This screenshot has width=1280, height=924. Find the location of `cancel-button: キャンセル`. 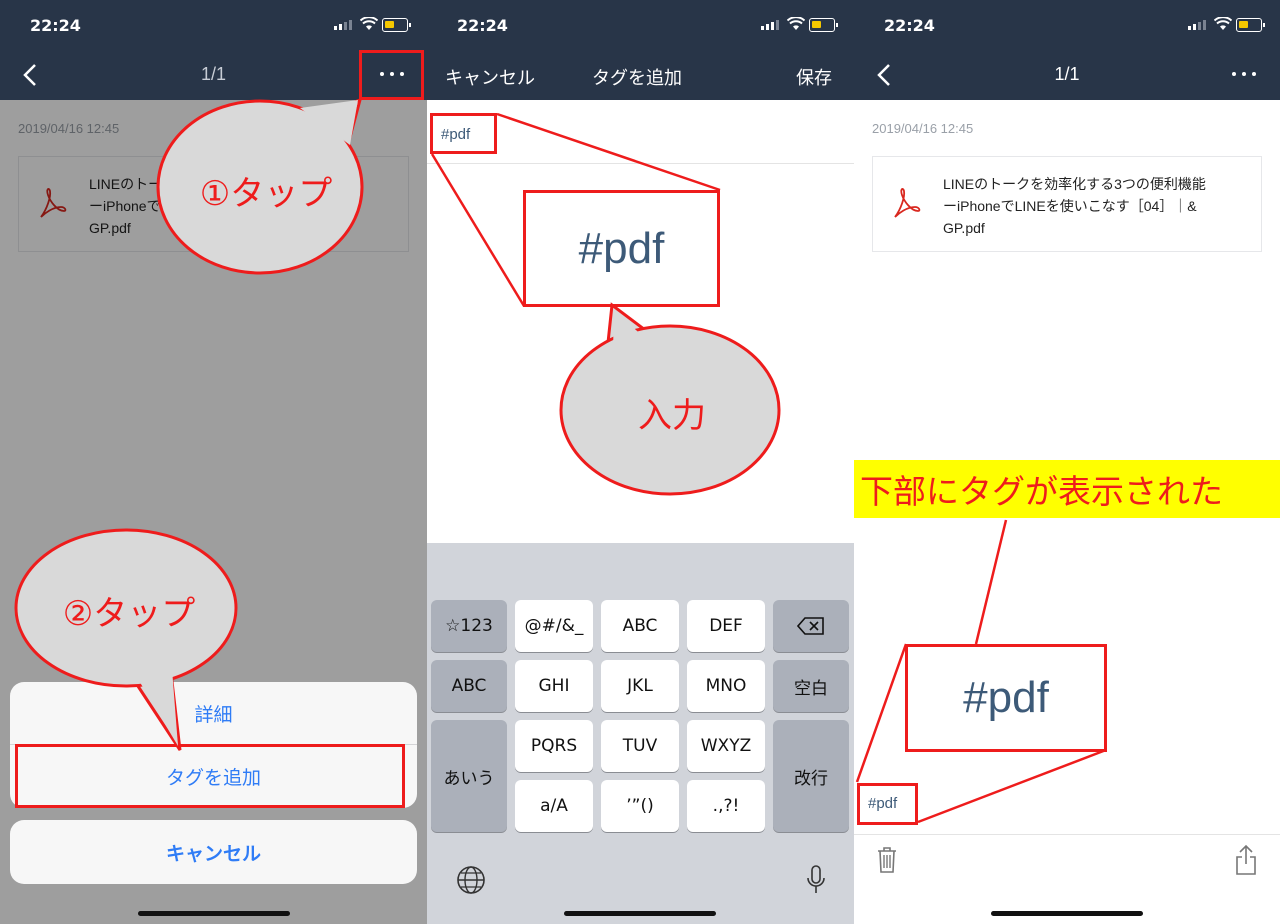

cancel-button: キャンセル is located at coordinates (490, 77).